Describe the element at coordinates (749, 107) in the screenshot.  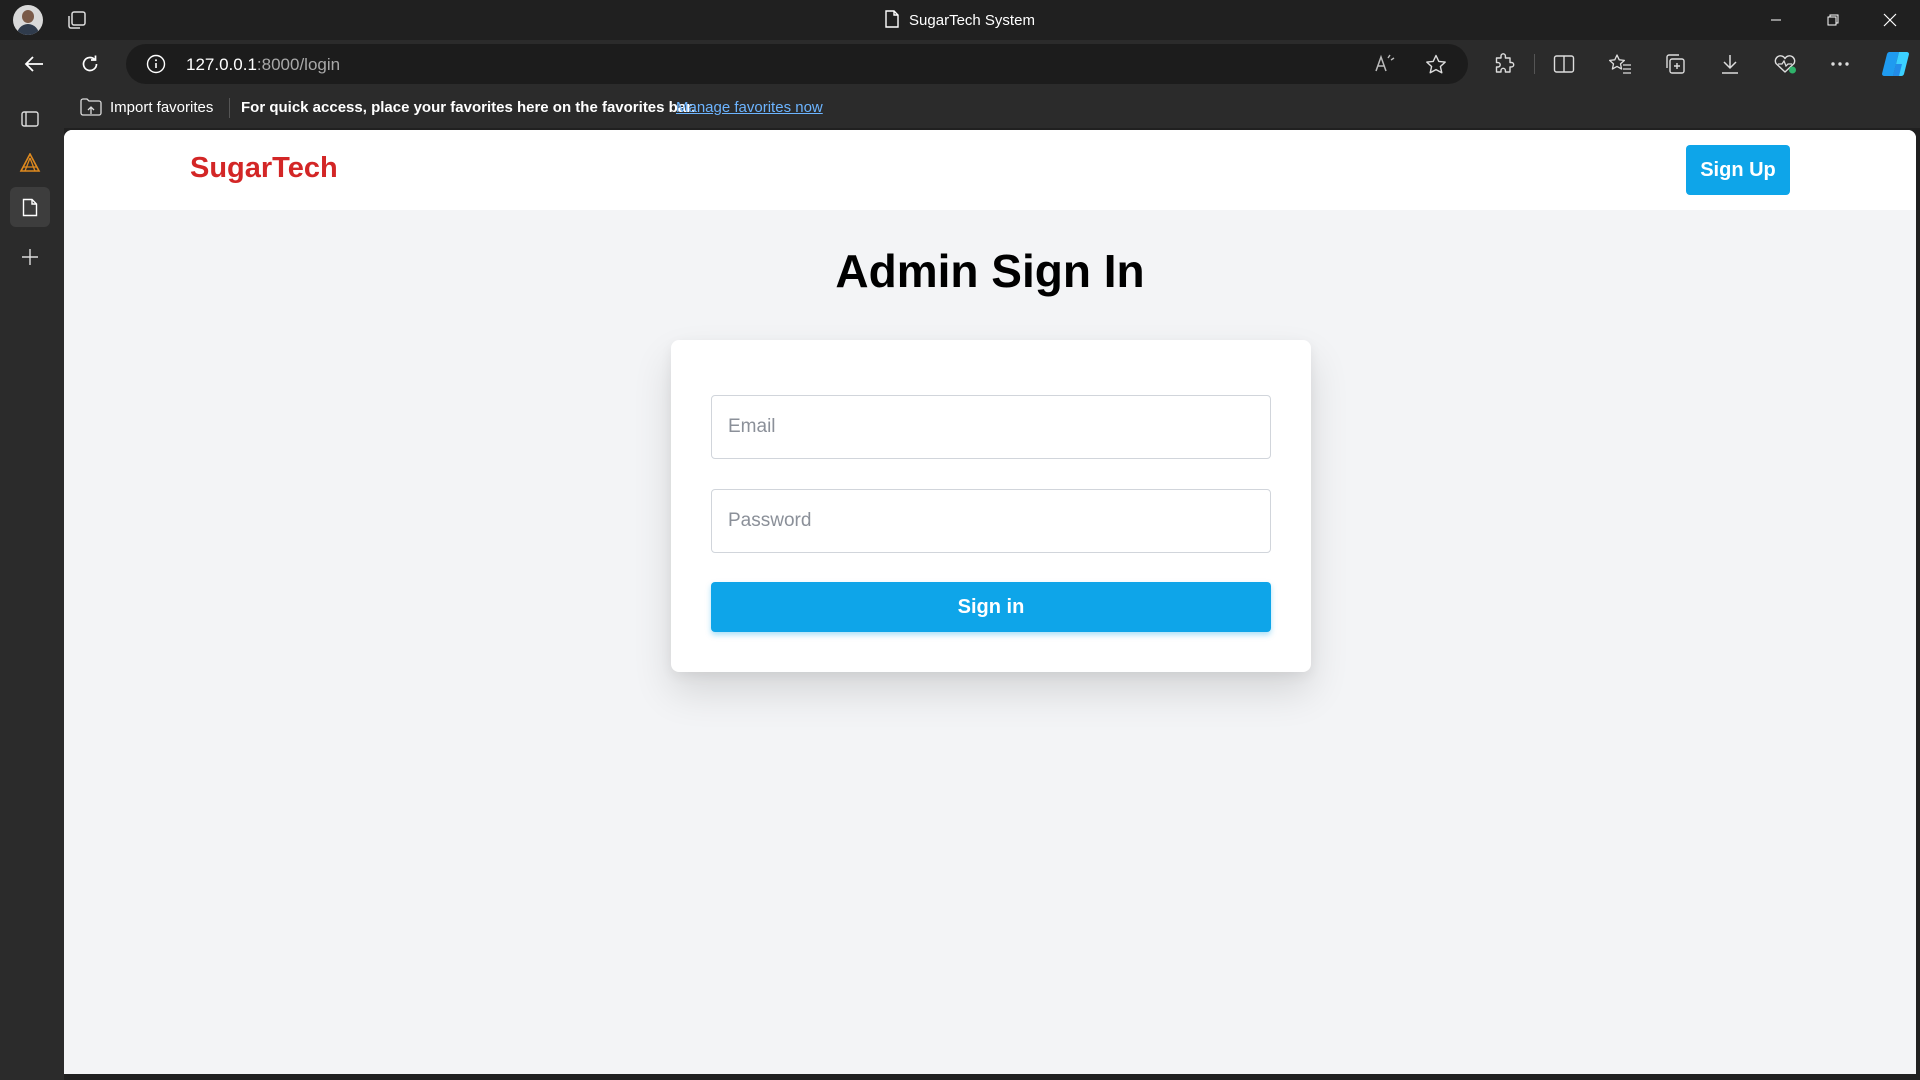
I see `manage-favorites-link: Manage favorites now` at that location.